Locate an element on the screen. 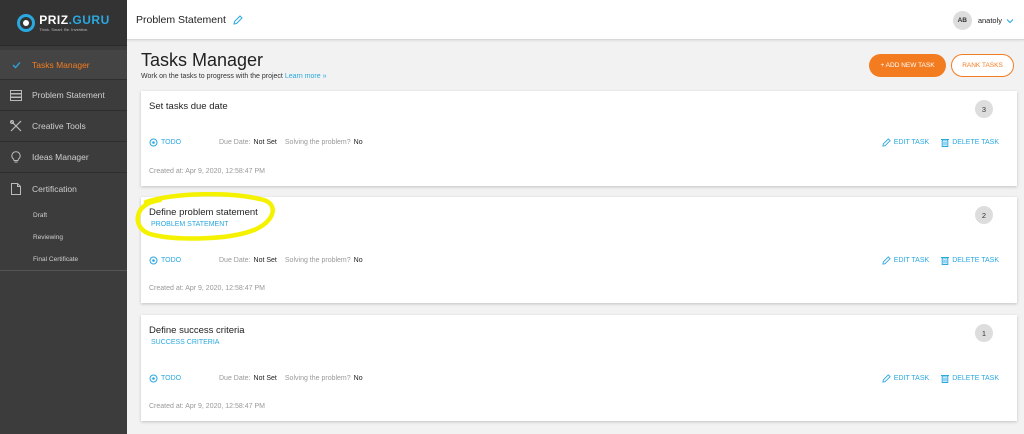  logo-icon is located at coordinates (26, 22).